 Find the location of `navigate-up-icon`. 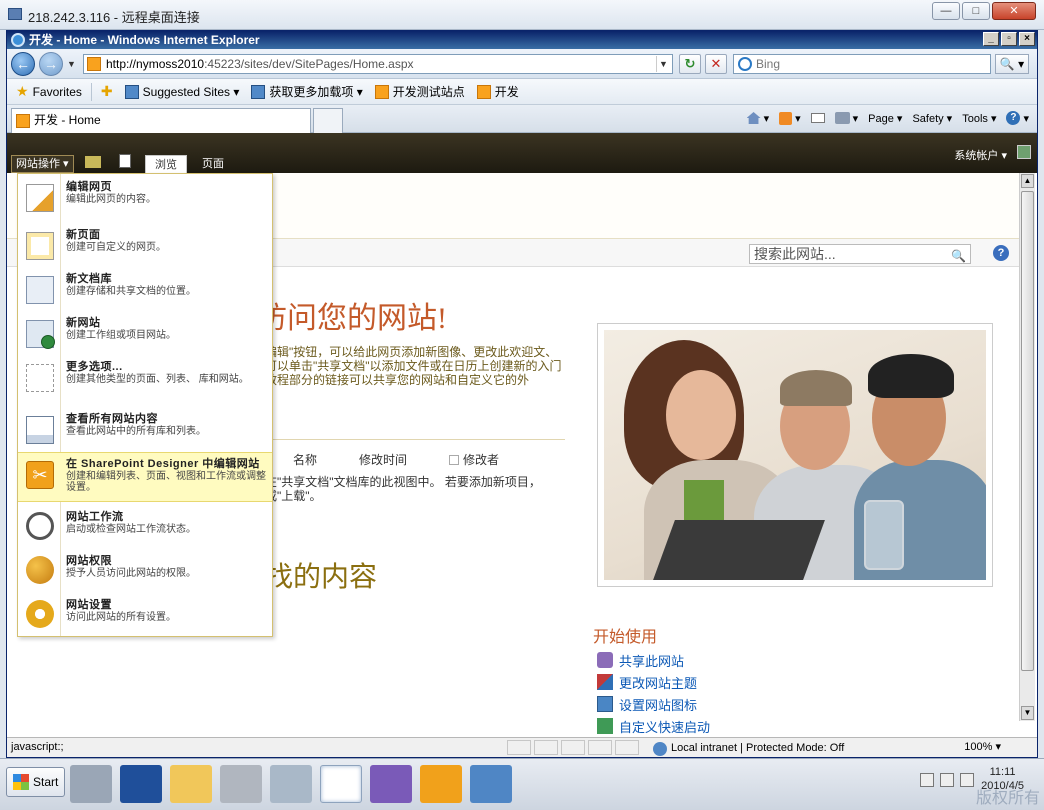

navigate-up-icon is located at coordinates (93, 162).